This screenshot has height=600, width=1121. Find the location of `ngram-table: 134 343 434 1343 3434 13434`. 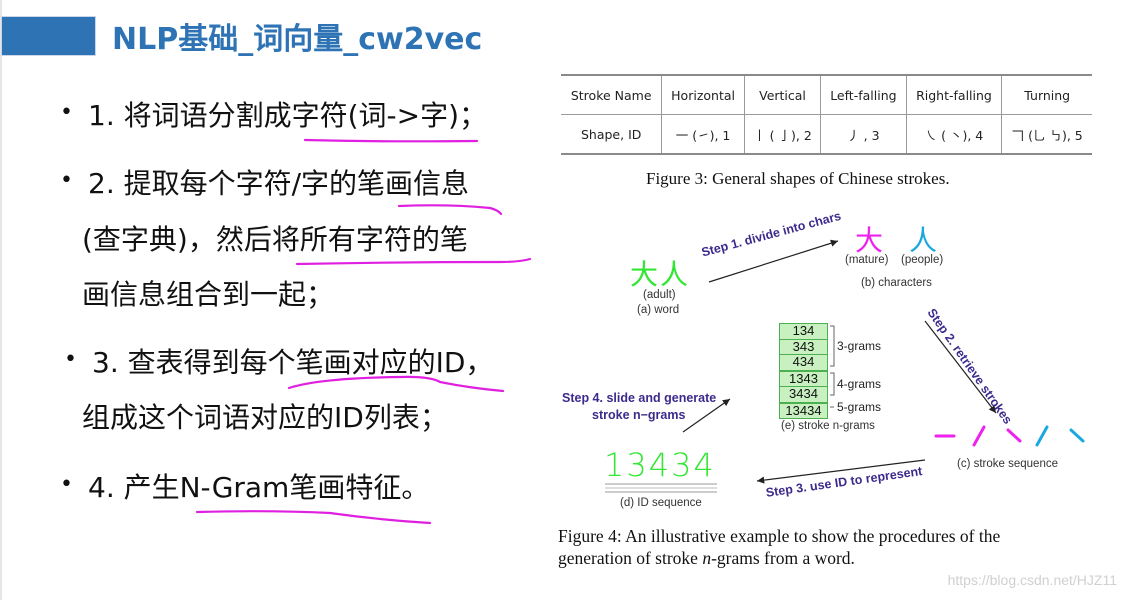

ngram-table: 134 343 434 1343 3434 13434 is located at coordinates (803, 371).